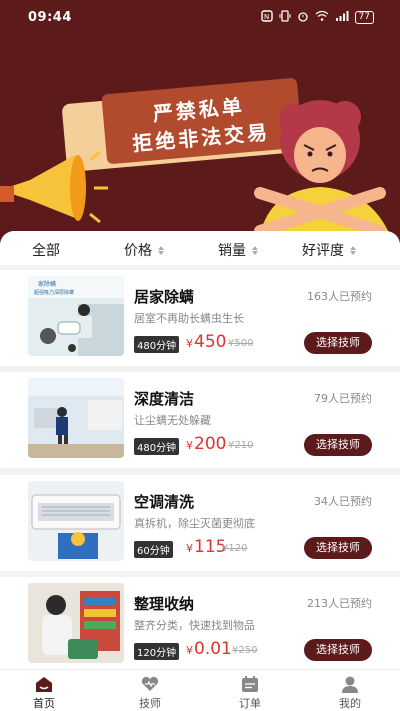 This screenshot has width=400, height=711. I want to click on megaphone-icon, so click(54, 187).